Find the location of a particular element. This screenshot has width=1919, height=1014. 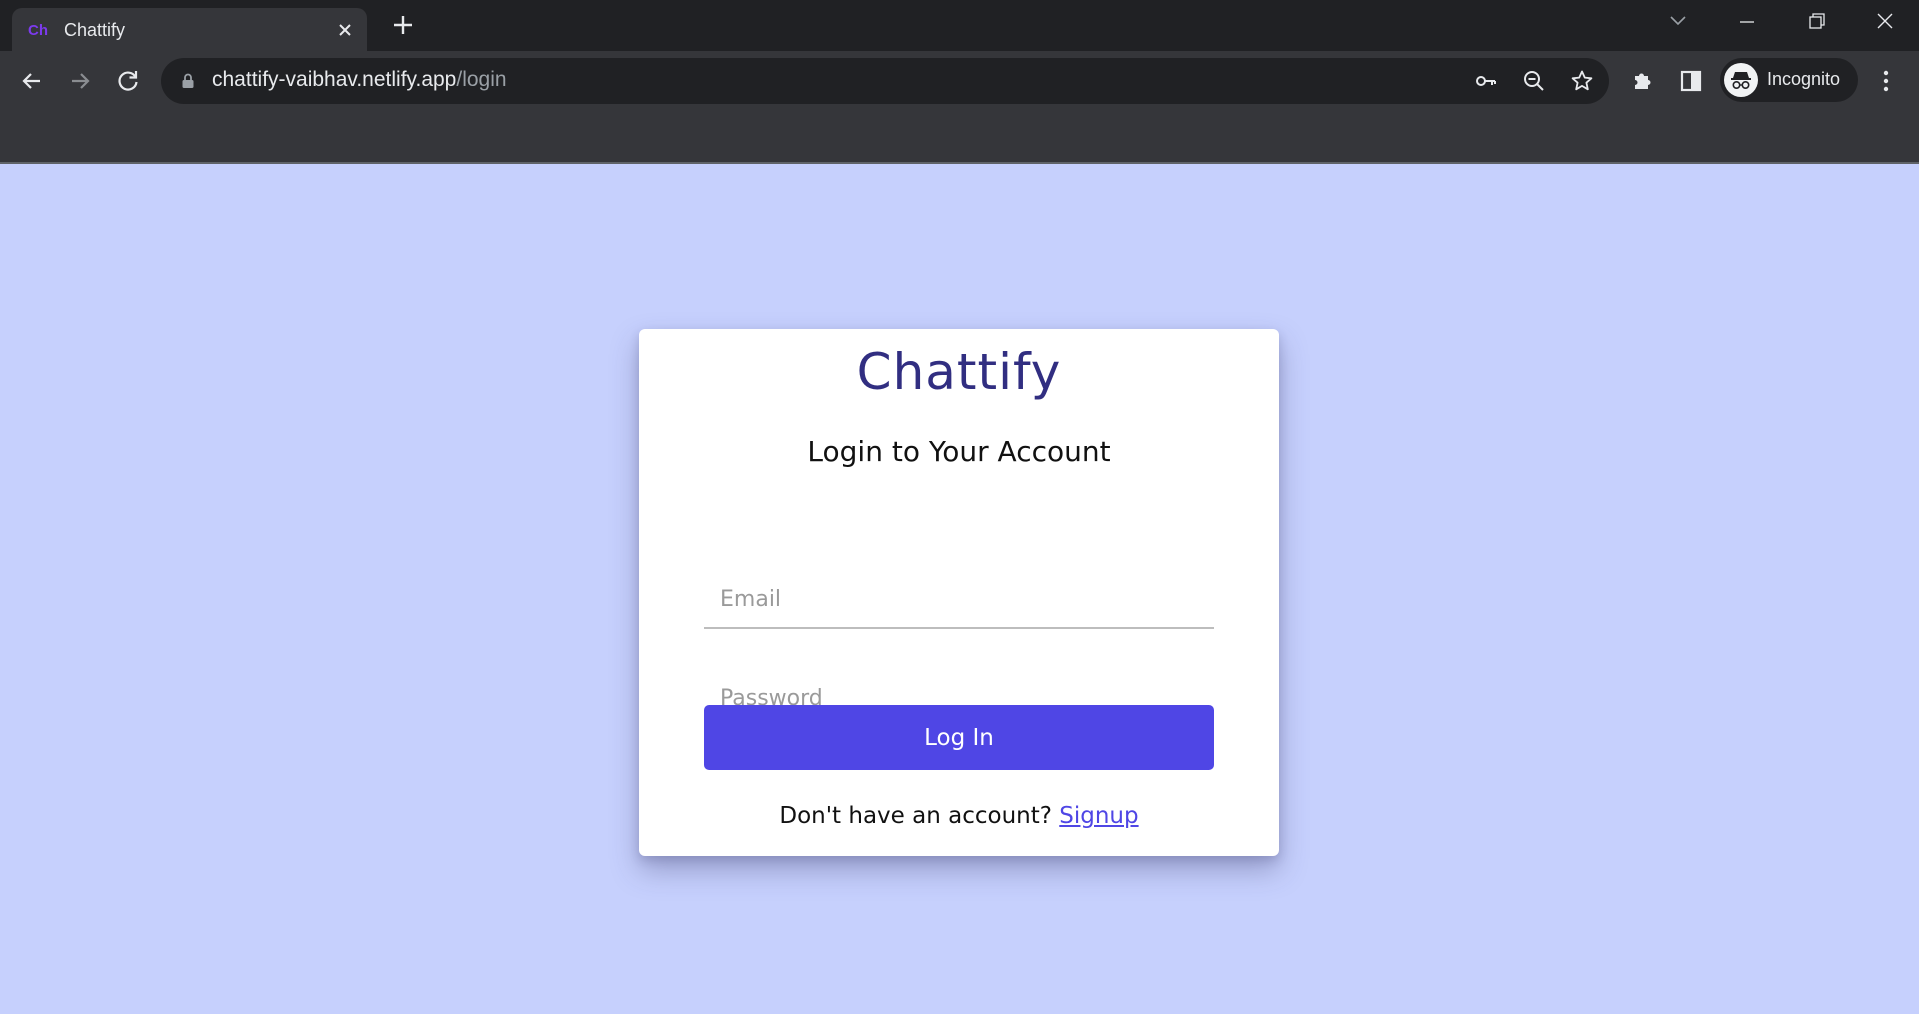

arrow-left-icon is located at coordinates (32, 81).